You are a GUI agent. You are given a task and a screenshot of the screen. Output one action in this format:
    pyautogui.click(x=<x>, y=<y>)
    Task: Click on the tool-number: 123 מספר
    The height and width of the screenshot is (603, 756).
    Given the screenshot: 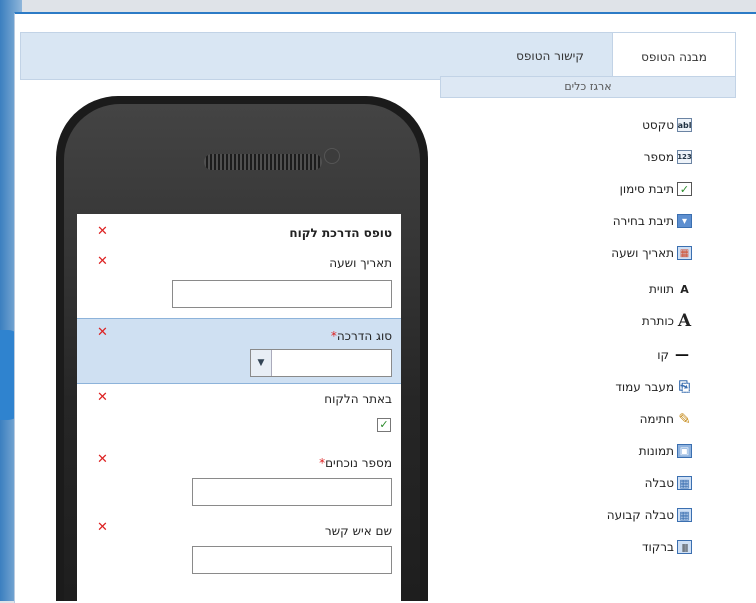 What is the action you would take?
    pyautogui.click(x=668, y=157)
    